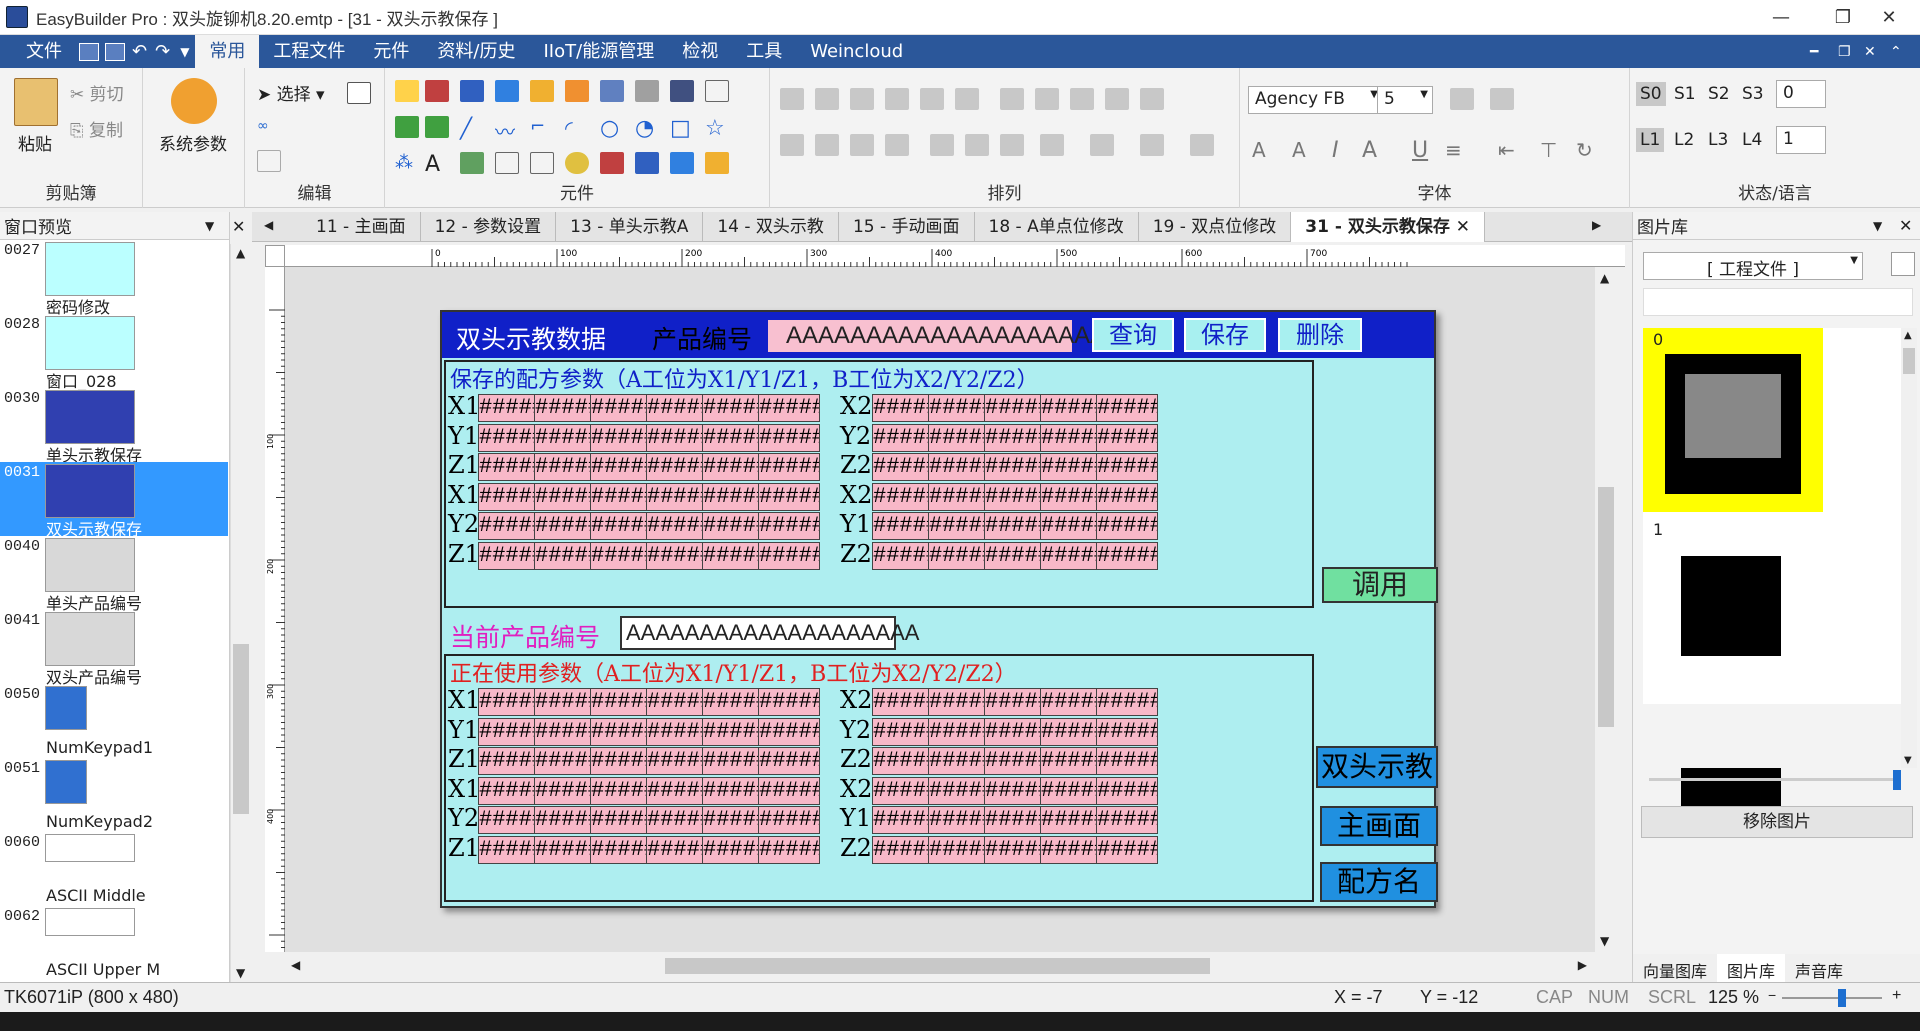  What do you see at coordinates (114, 648) in the screenshot?
I see `window-list-item: 0041 双头产品编号` at bounding box center [114, 648].